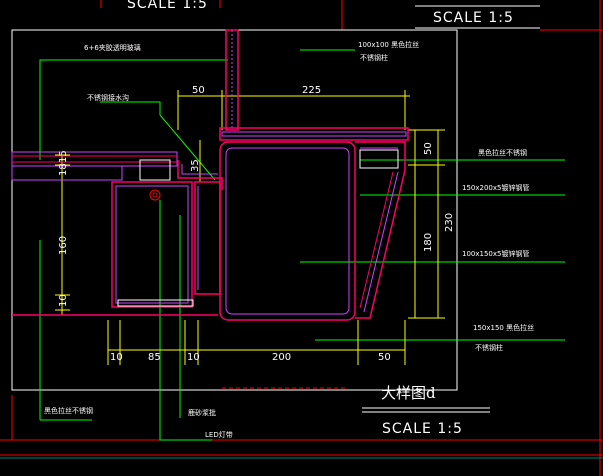 This screenshot has width=603, height=476. What do you see at coordinates (449, 222) in the screenshot?
I see `dim-right-230: 230` at bounding box center [449, 222].